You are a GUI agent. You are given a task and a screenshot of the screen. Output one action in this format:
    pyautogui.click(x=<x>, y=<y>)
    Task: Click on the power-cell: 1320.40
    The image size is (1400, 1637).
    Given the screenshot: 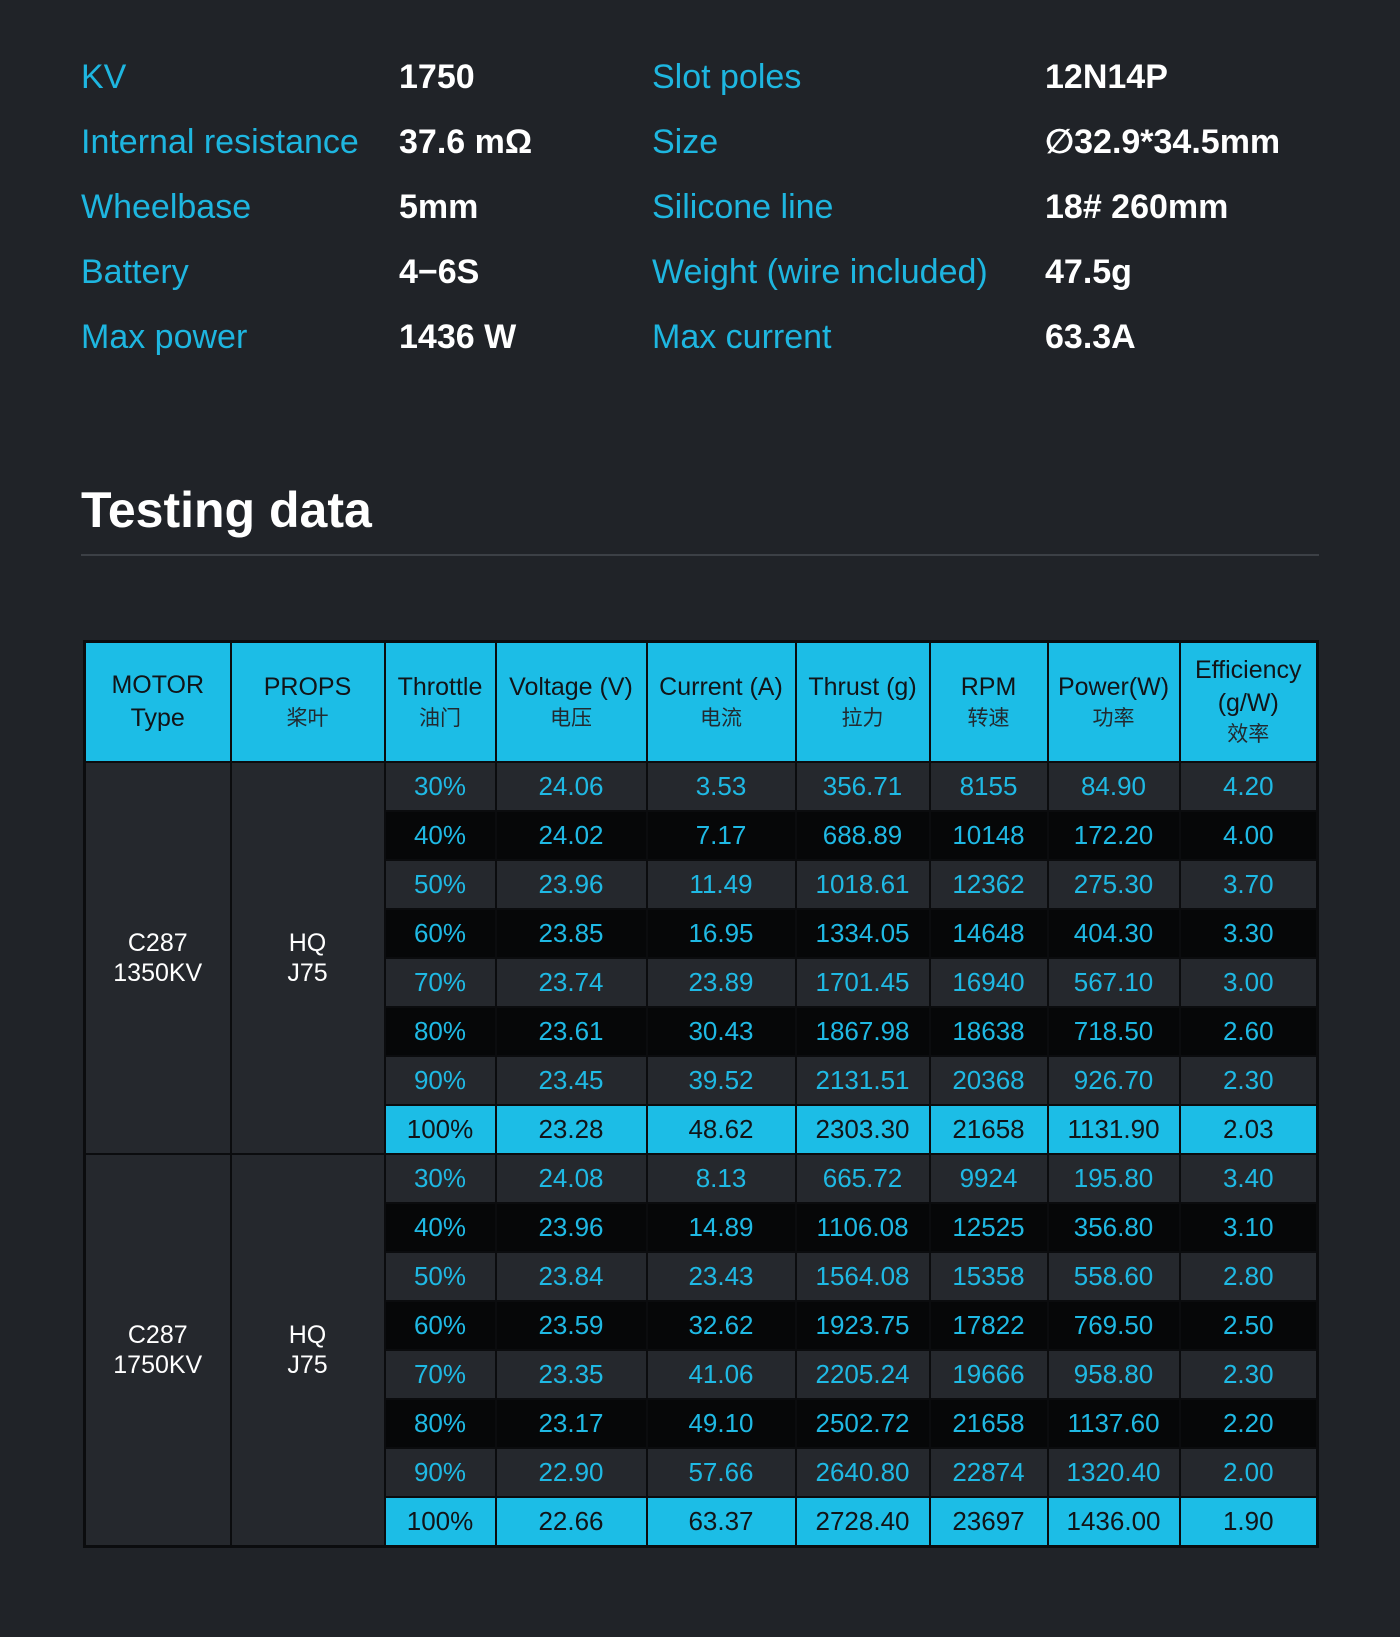 What is the action you would take?
    pyautogui.click(x=1113, y=1472)
    